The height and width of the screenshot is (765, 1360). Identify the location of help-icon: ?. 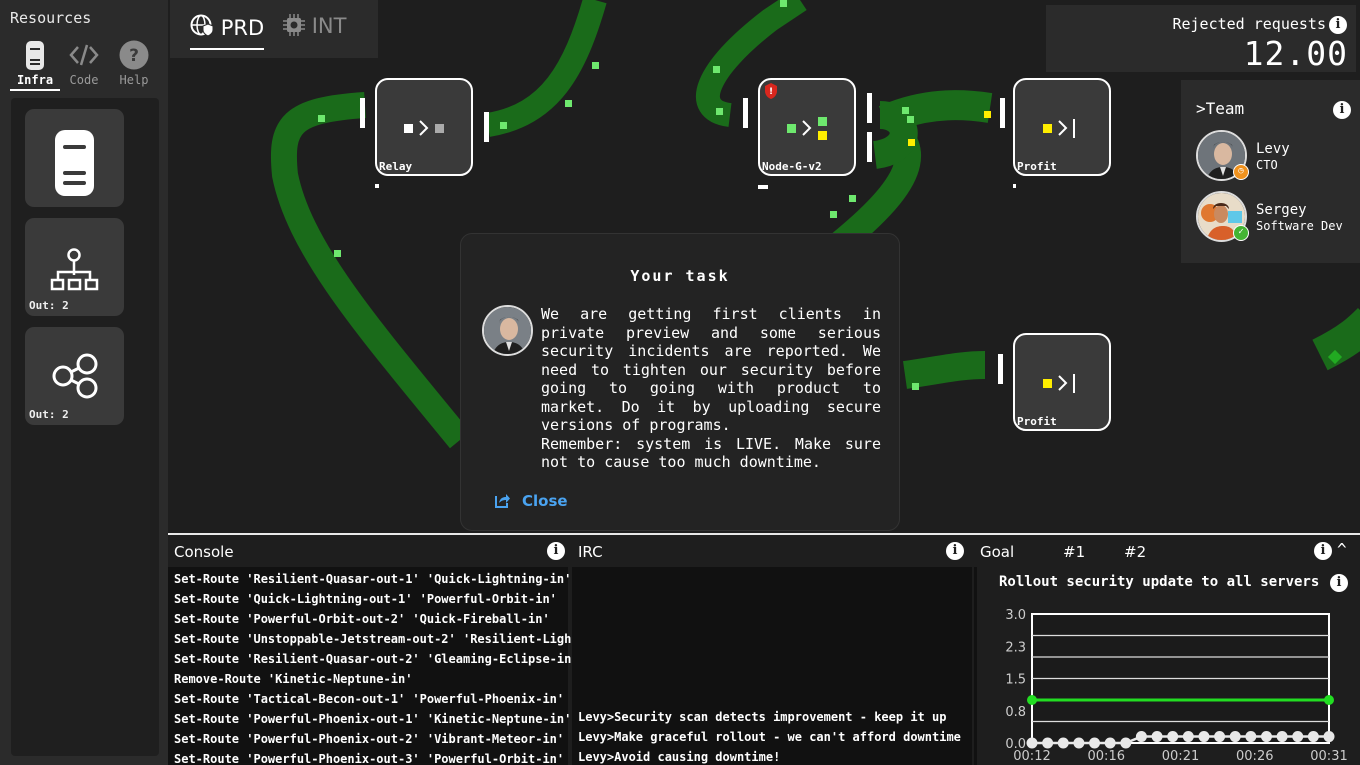
(134, 55).